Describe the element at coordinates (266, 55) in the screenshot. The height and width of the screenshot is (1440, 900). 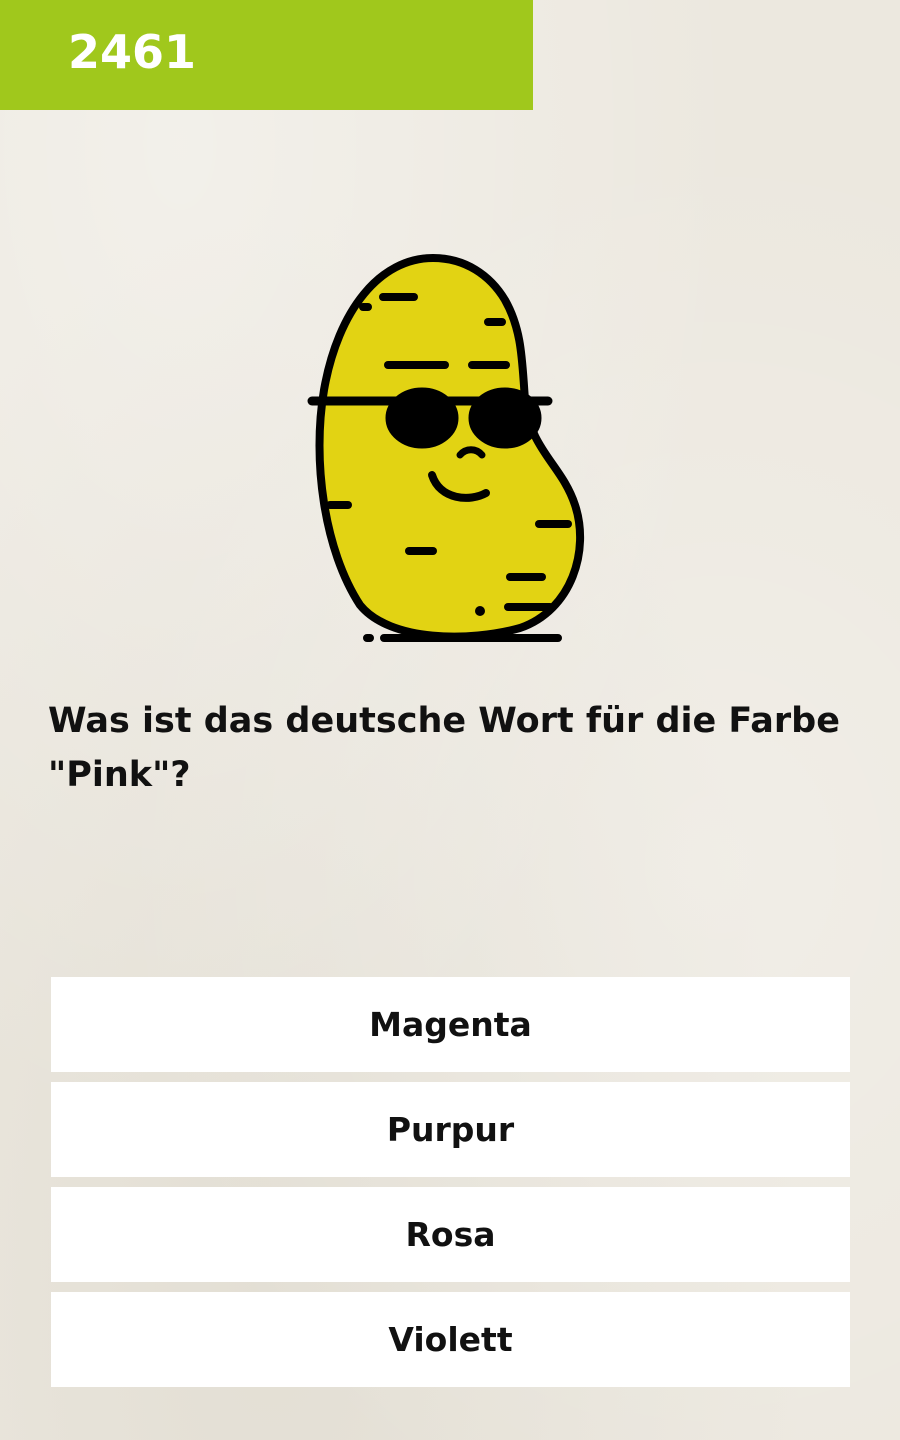
I see `level-banner: 2461` at that location.